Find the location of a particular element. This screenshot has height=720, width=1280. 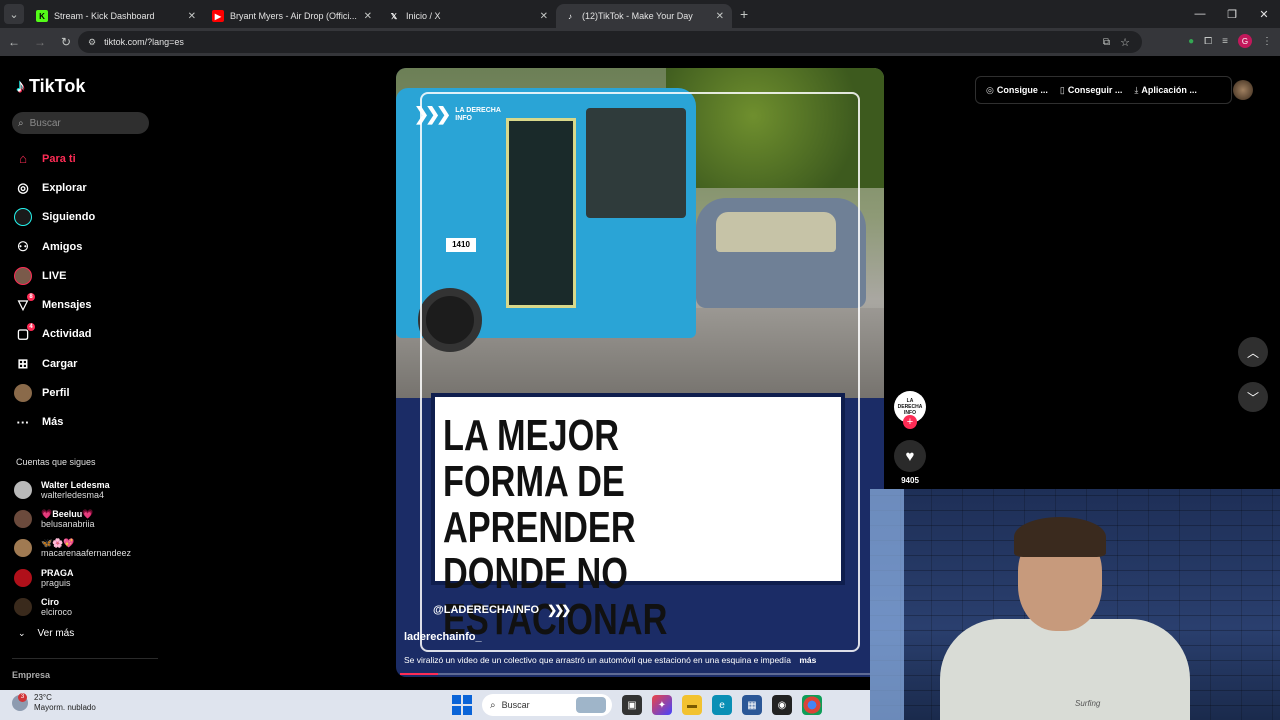

browser-tab: ▶ Bryant Myers - Air Drop (Offici... ✕ is located at coordinates (292, 16).